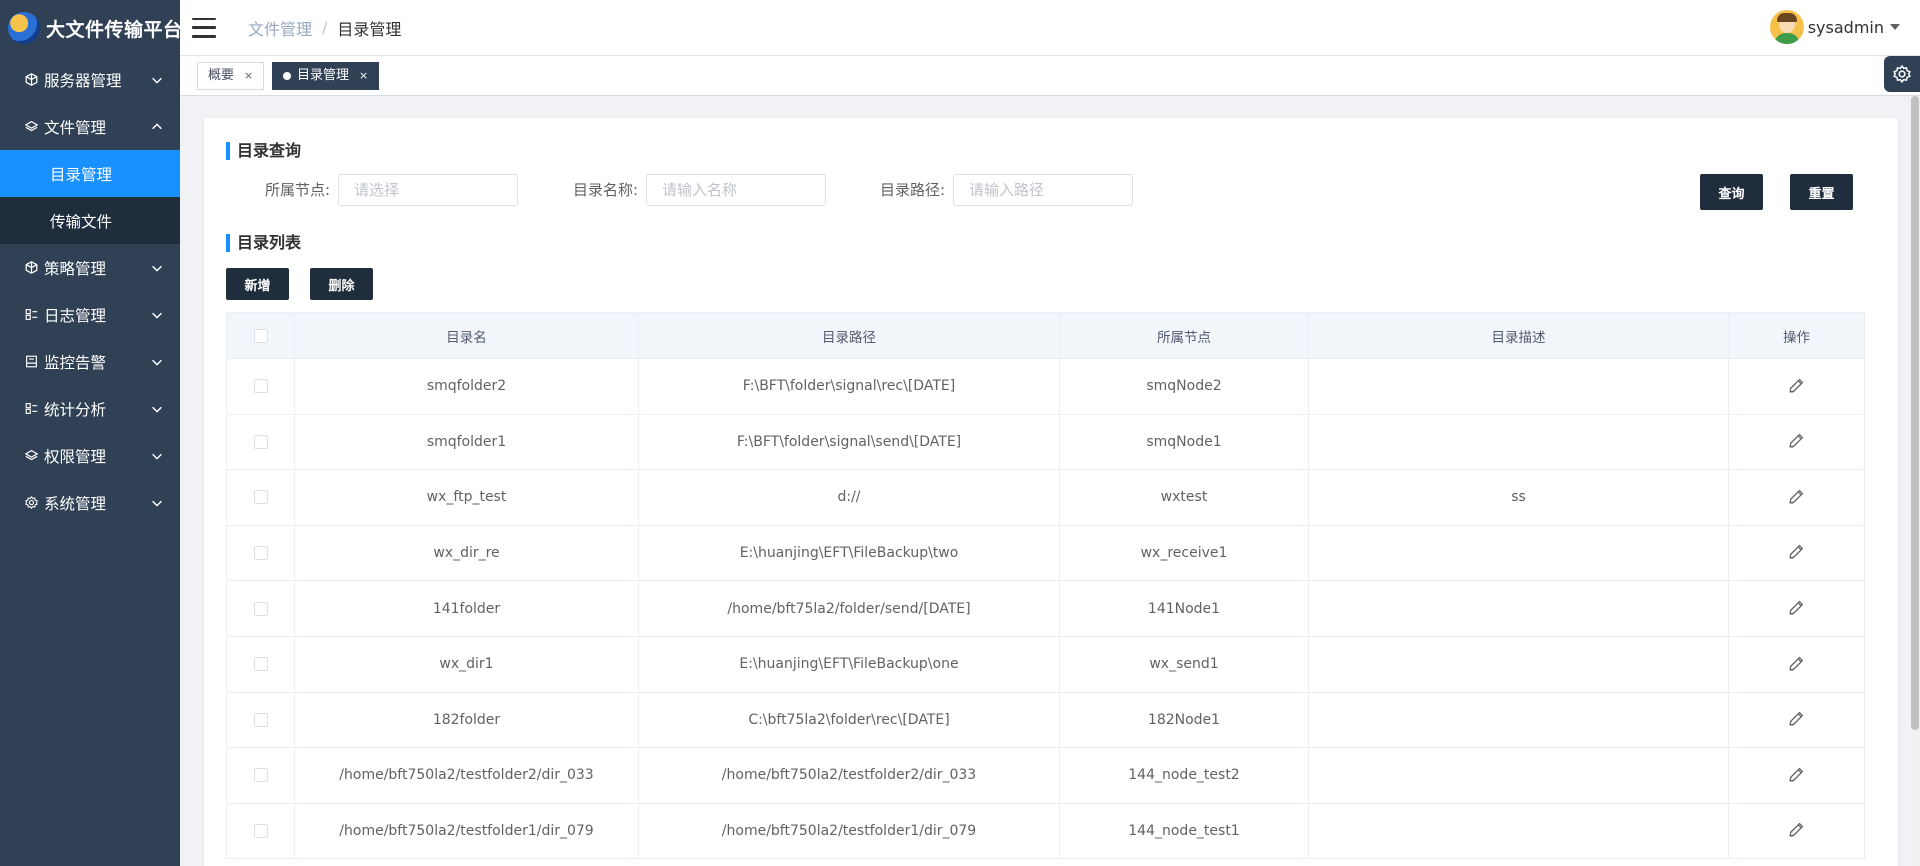 The width and height of the screenshot is (1920, 866). I want to click on sidebar-item-label: 系统管理, so click(75, 503).